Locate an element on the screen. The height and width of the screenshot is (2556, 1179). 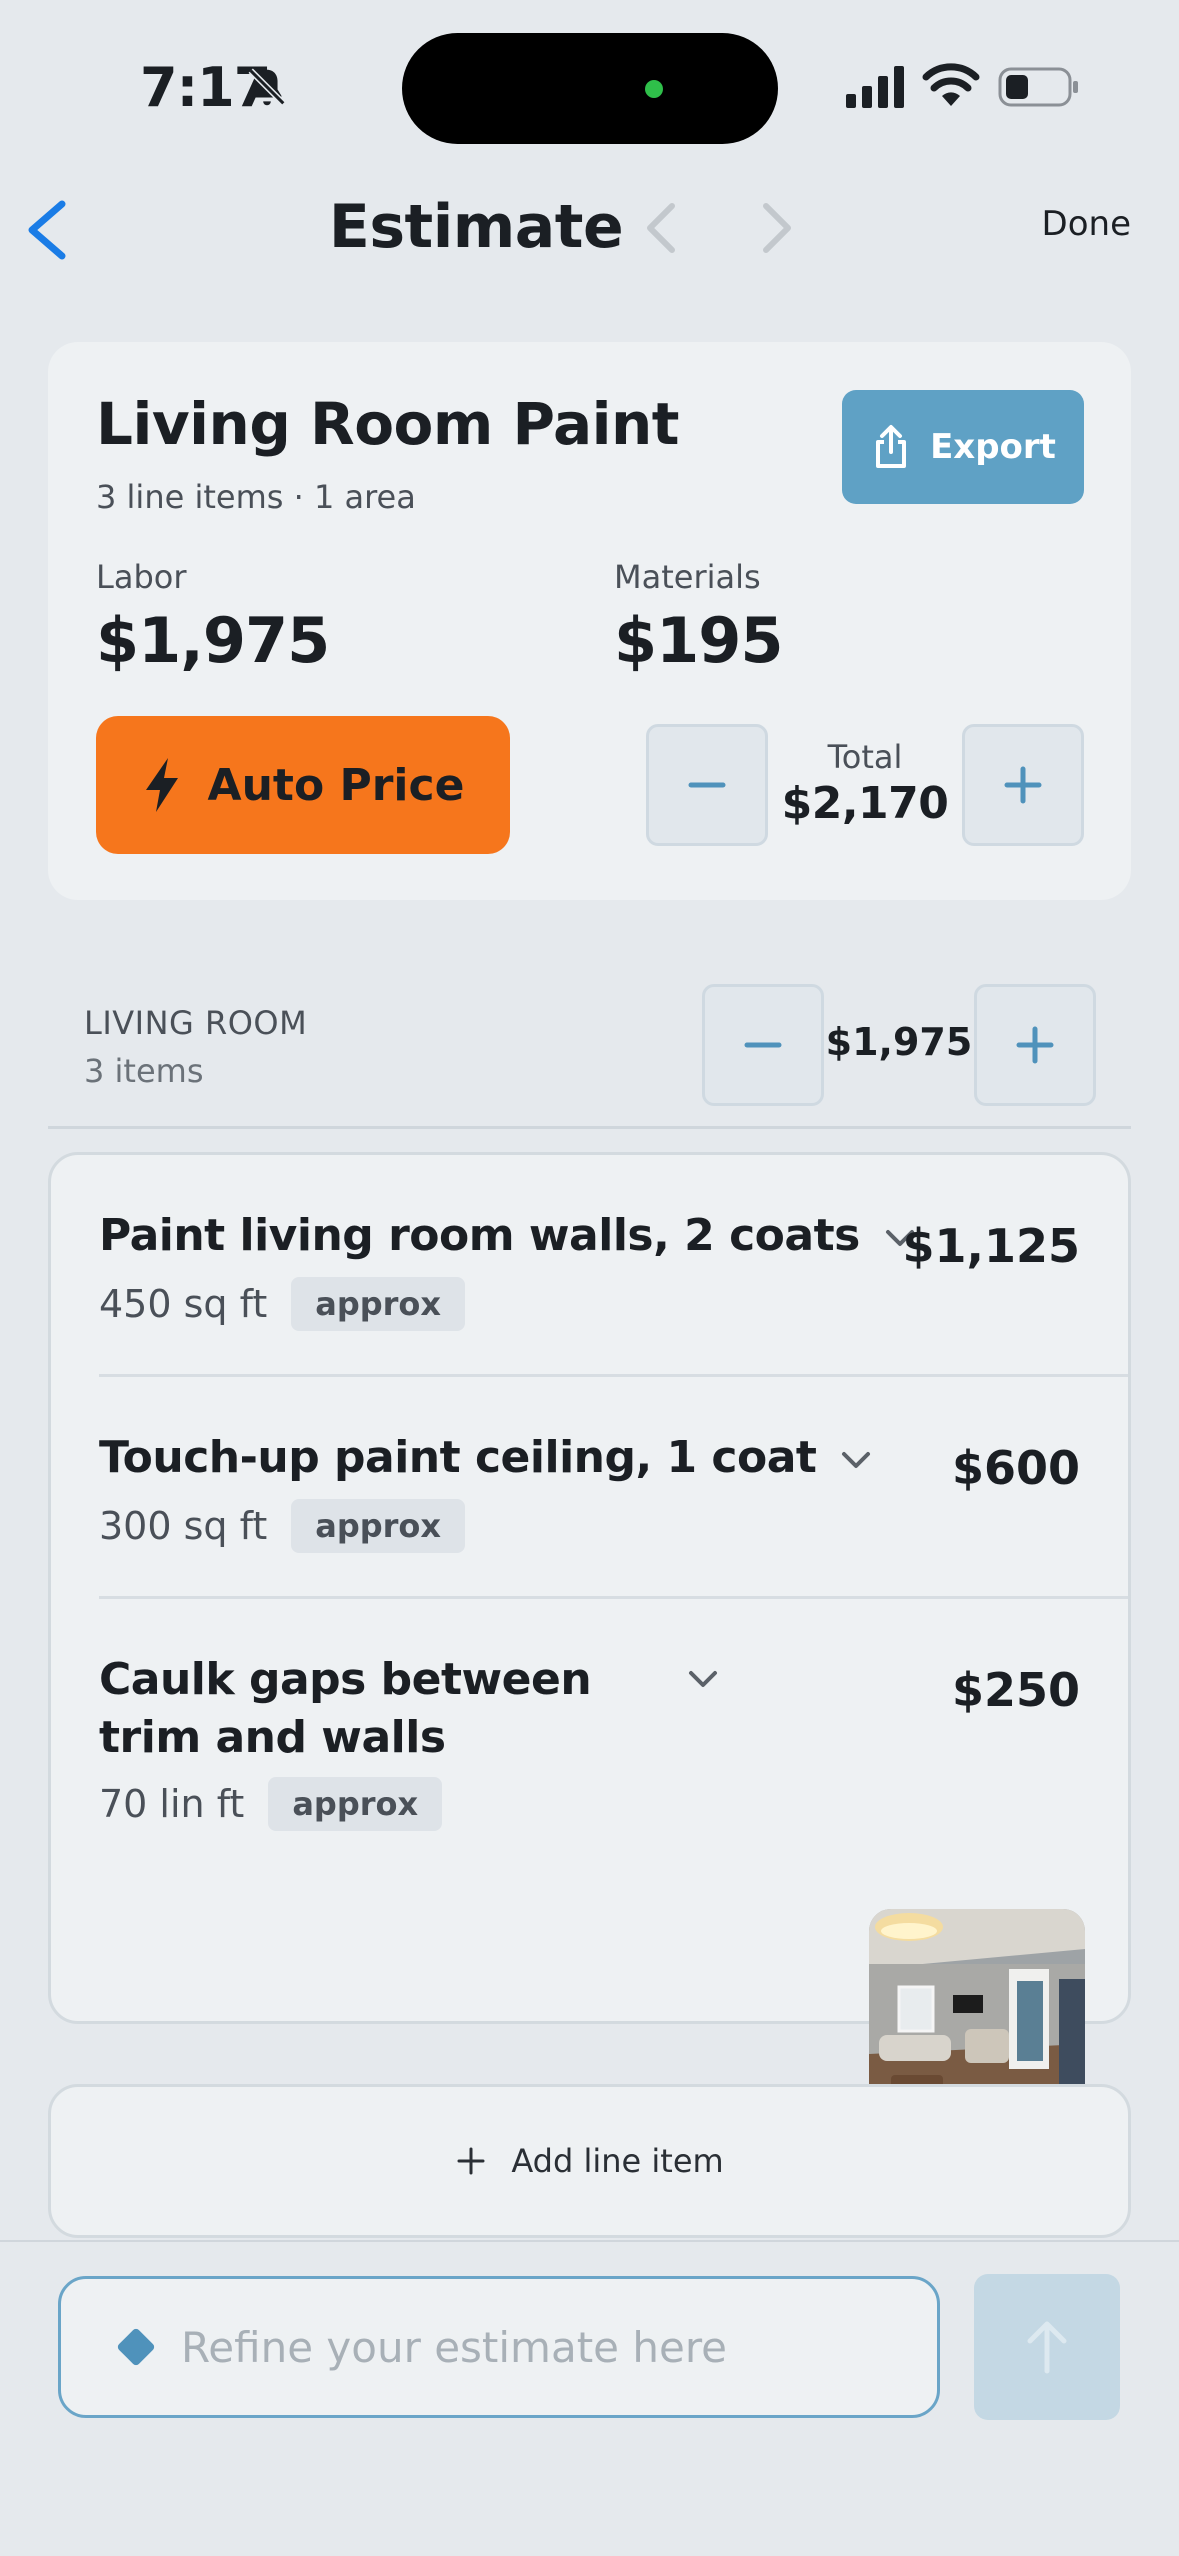
line-item-quantity: 70 lin ft is located at coordinates (172, 1804).